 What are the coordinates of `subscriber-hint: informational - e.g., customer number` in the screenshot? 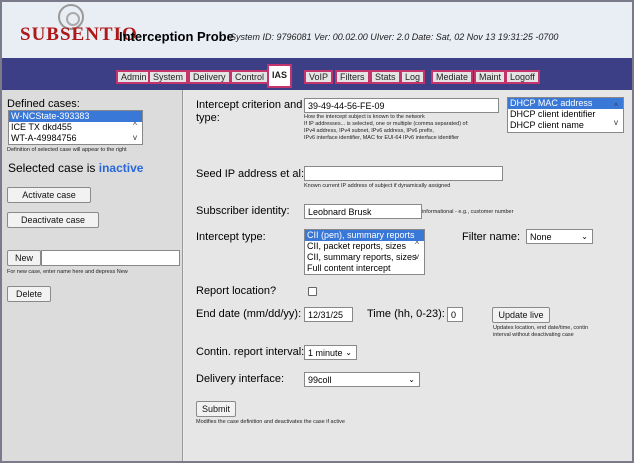 It's located at (468, 212).